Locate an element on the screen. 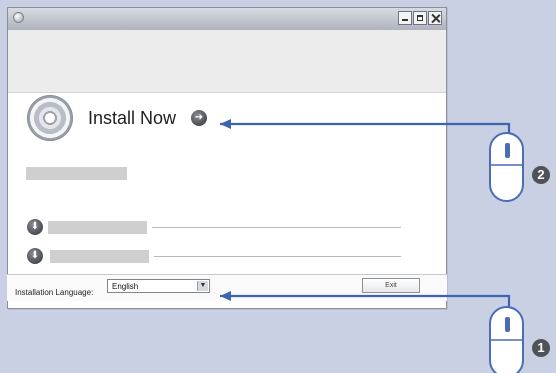 The image size is (556, 373). step-one-badge: 1 is located at coordinates (541, 348).